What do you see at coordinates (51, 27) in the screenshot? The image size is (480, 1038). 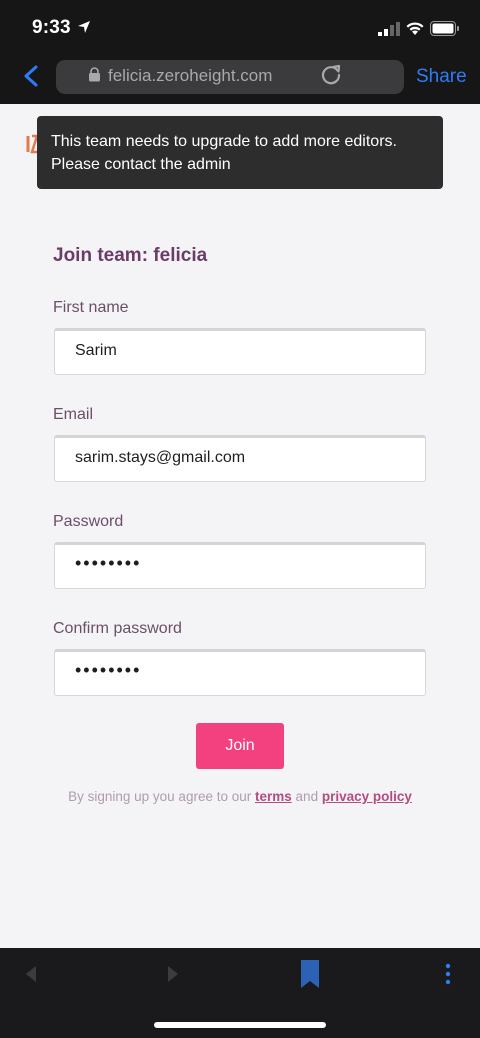 I see `status-time: 9:33` at bounding box center [51, 27].